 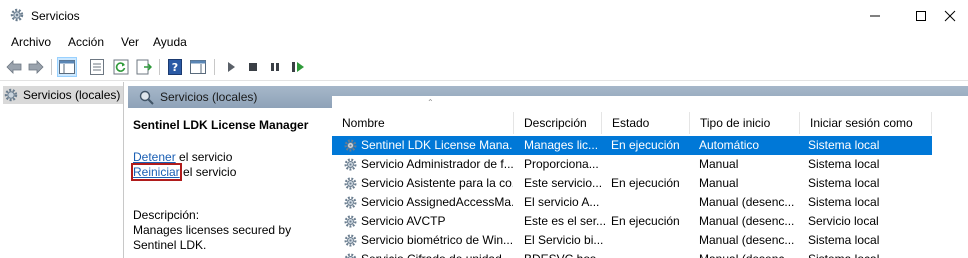 I want to click on stop-service-button, so click(x=253, y=67).